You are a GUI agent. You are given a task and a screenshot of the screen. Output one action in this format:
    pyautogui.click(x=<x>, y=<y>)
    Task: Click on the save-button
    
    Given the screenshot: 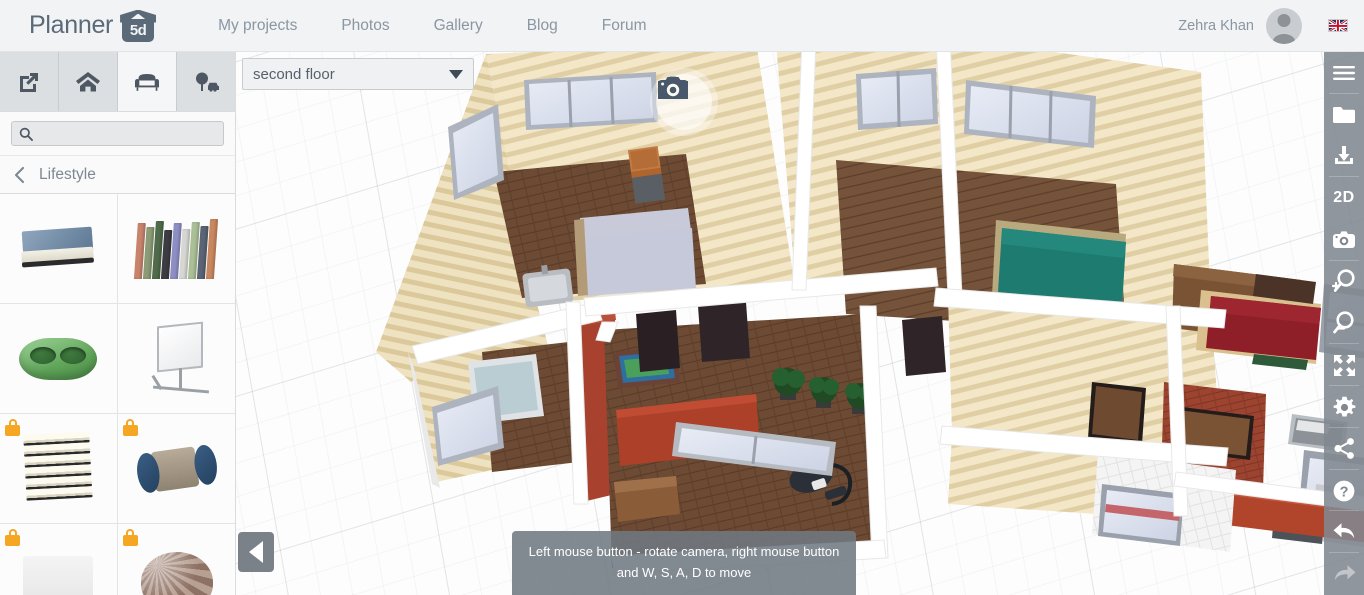 What is the action you would take?
    pyautogui.click(x=1344, y=157)
    